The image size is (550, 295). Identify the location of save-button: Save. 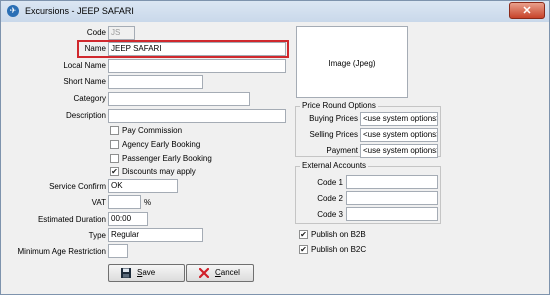
(146, 273).